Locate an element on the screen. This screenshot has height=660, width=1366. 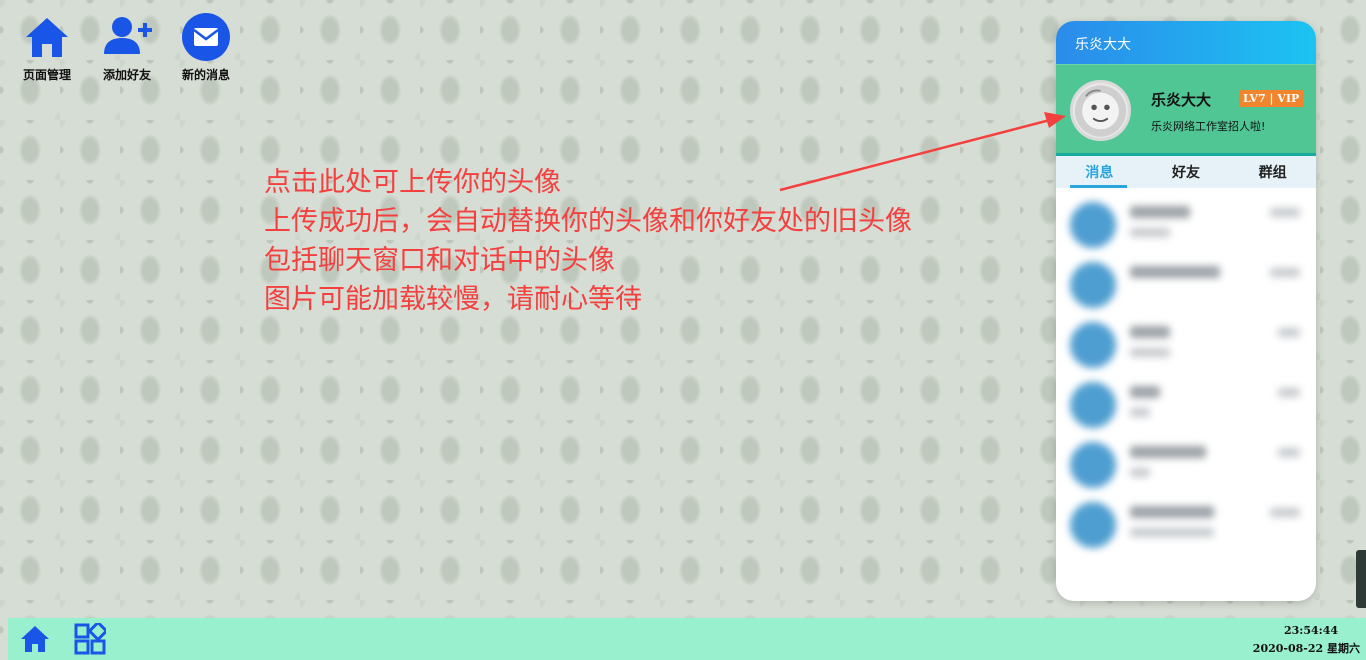
avatar is located at coordinates (1100, 110).